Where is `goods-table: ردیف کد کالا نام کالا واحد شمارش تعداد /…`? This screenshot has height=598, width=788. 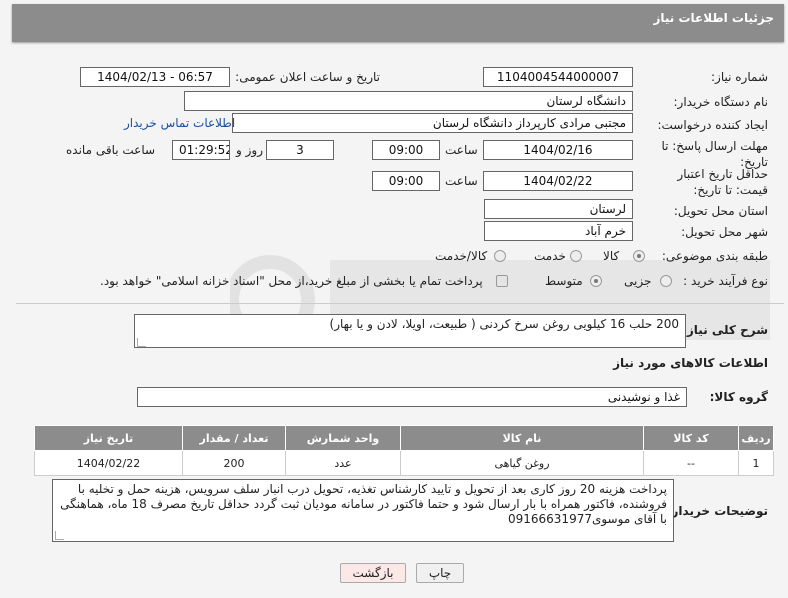 goods-table: ردیف کد کالا نام کالا واحد شمارش تعداد /… is located at coordinates (404, 450).